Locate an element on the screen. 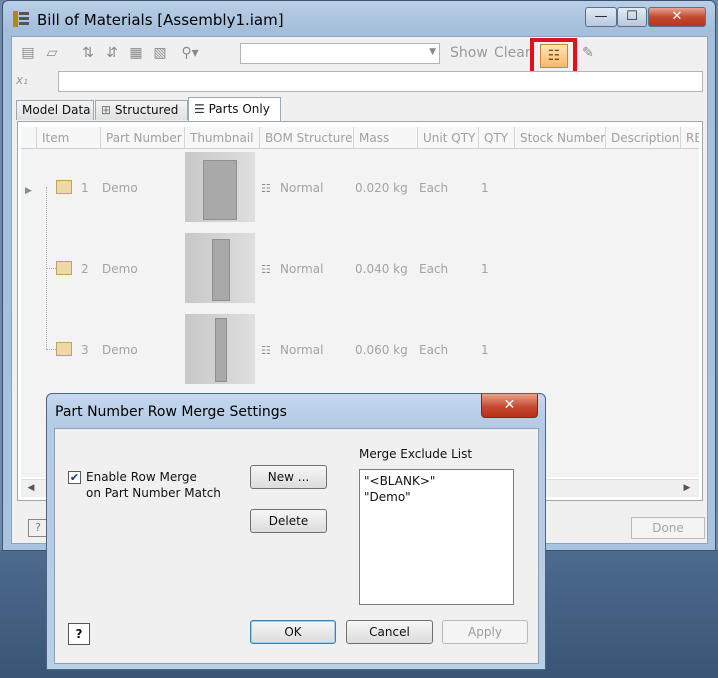 The image size is (718, 678). list-item: "Demo" is located at coordinates (436, 497).